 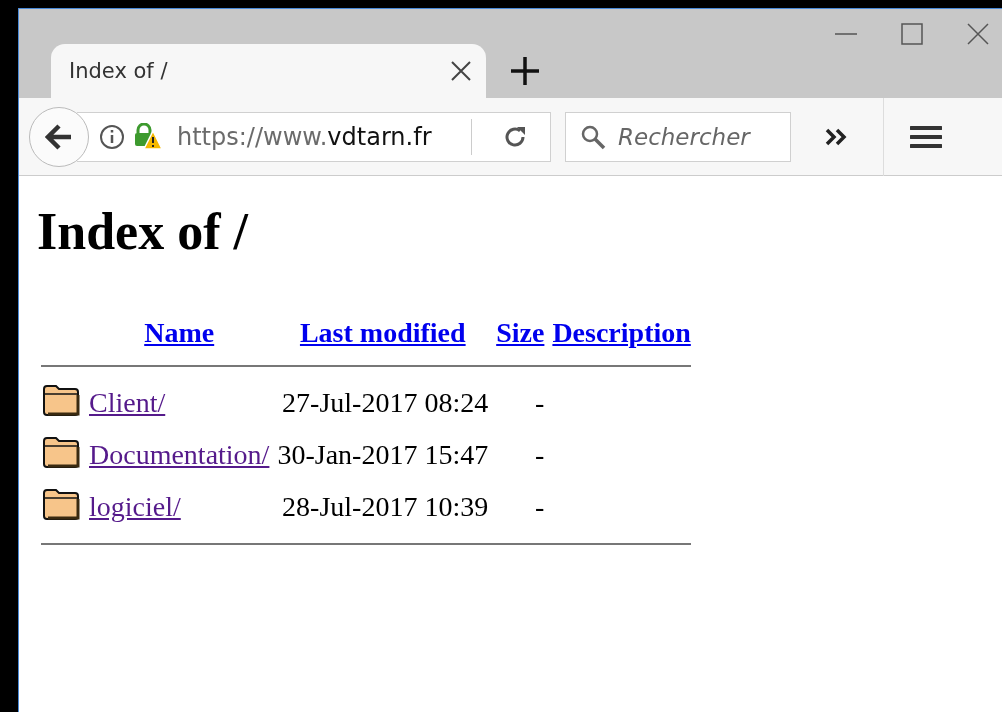 I want to click on modified-date: 27-Jul-2017 08:24, so click(x=385, y=402).